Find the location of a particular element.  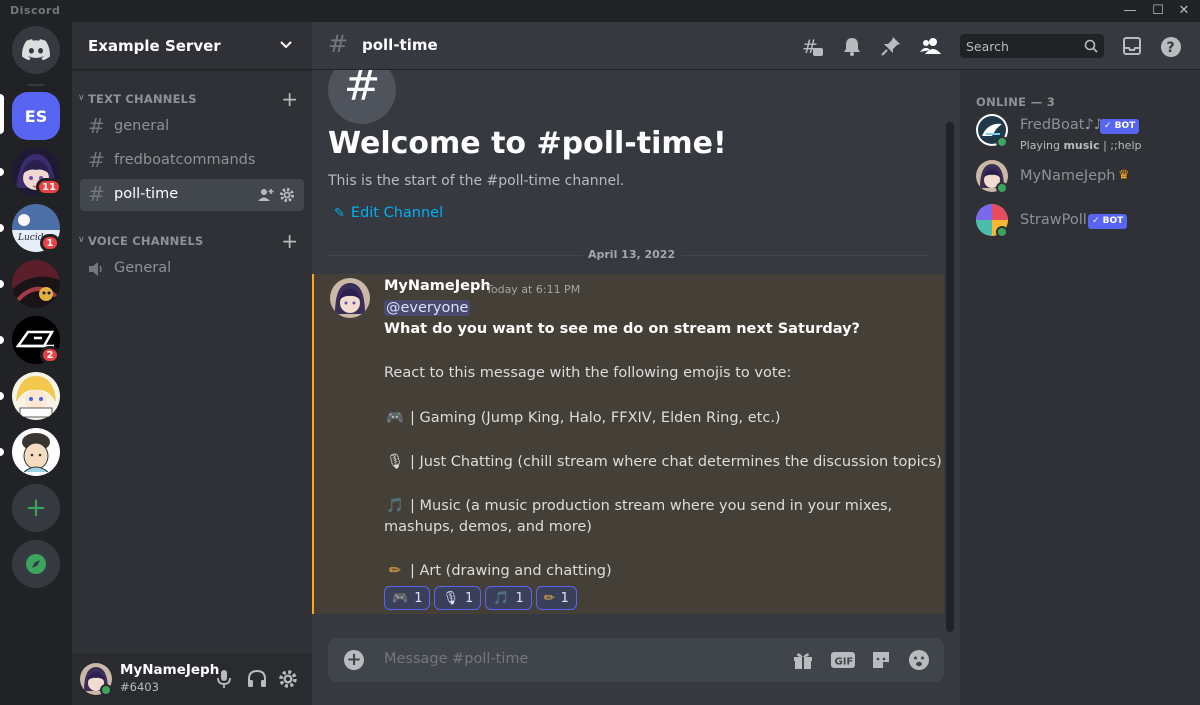

music-note-icon: 🎵 is located at coordinates (395, 506).